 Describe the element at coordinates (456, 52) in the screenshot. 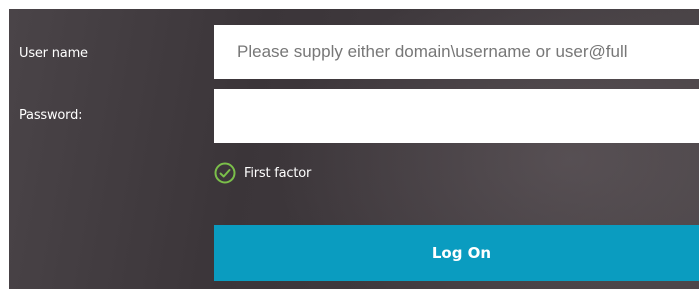

I see `username-field` at that location.